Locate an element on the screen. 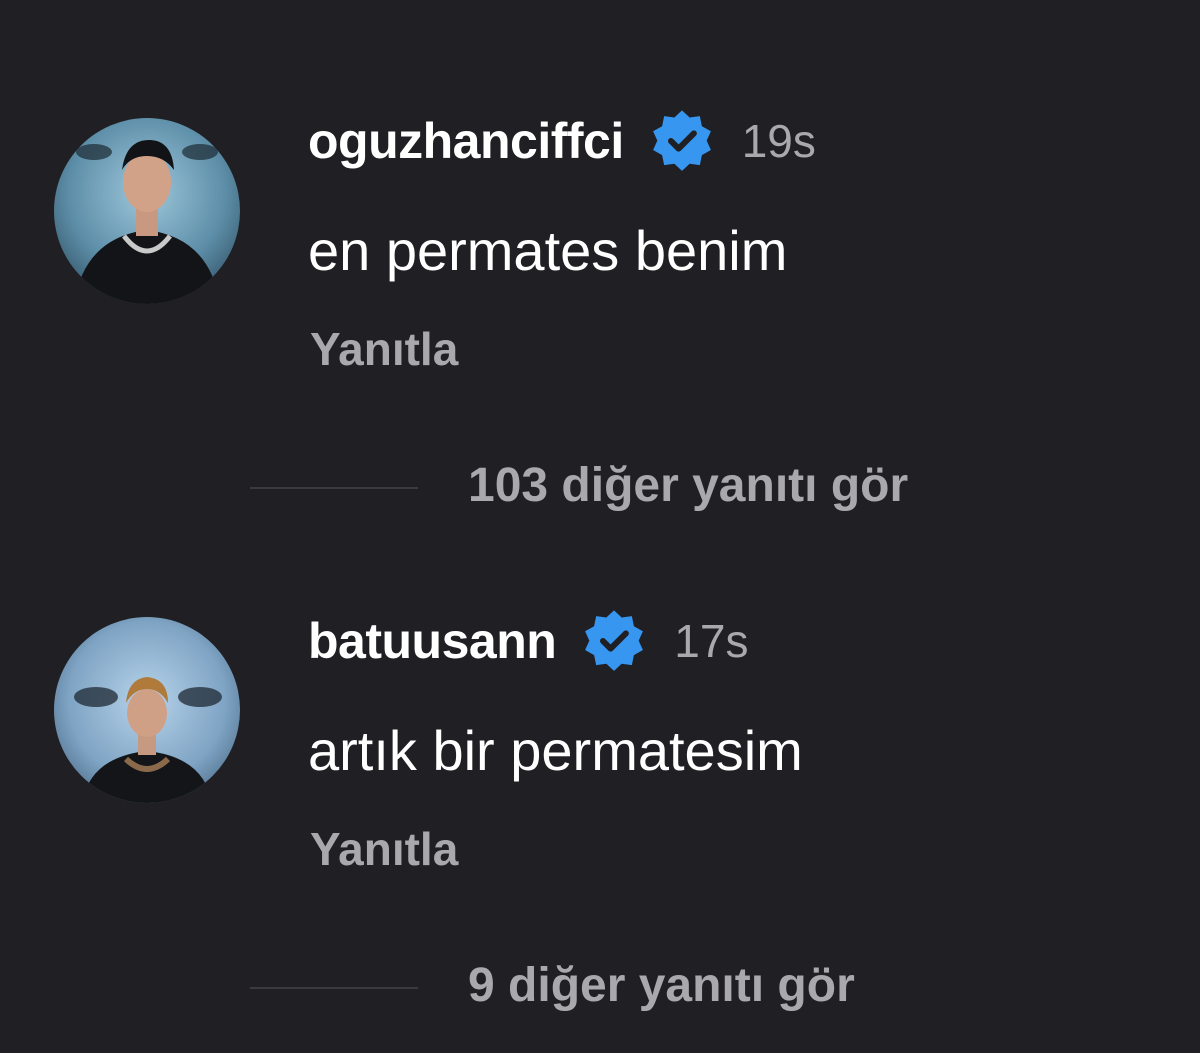 The image size is (1200, 1053). view-more-replies: 103 diğer yanıtı gör is located at coordinates (600, 488).